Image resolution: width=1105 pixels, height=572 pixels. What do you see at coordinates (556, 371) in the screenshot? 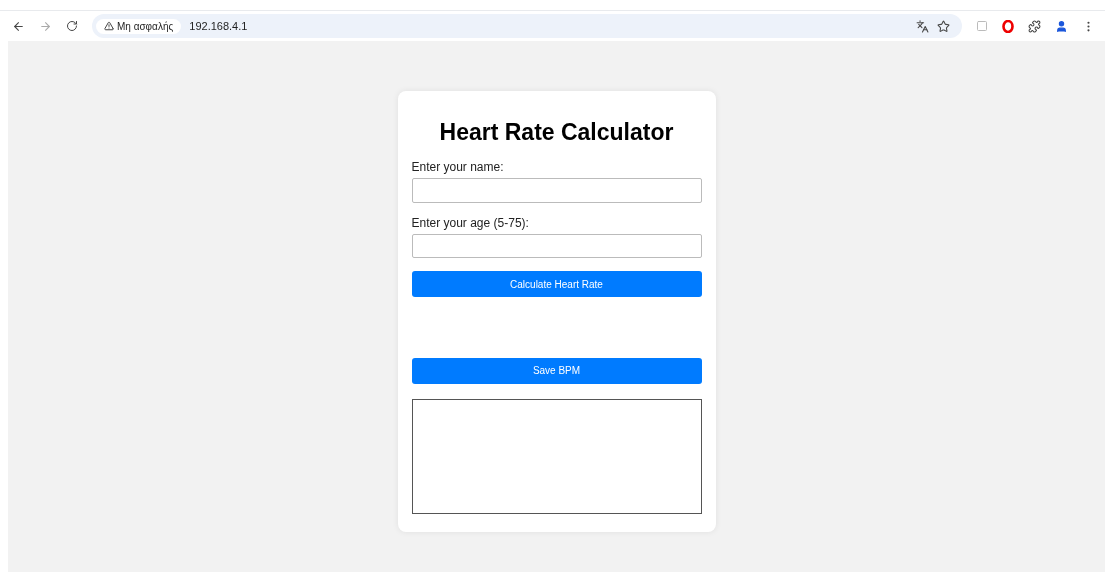
I see `save-button: Save BPM` at bounding box center [556, 371].